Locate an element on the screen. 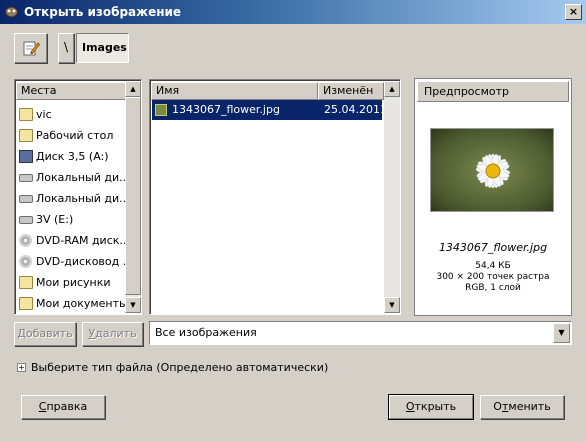  add-label: обавить is located at coordinates (49, 333).